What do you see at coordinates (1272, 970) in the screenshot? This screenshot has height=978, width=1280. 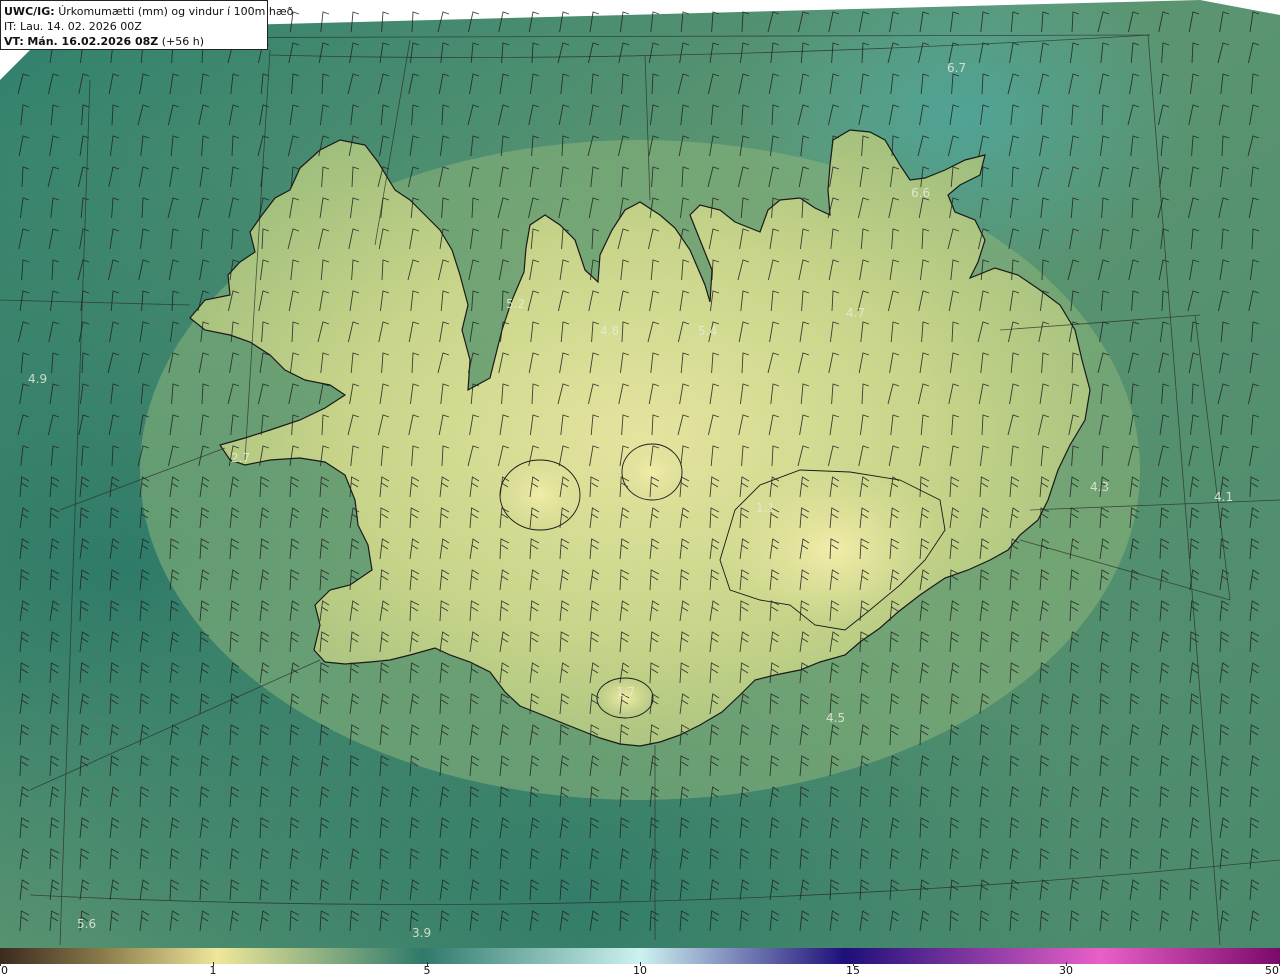 I see `colorbar-tick-label: 50` at bounding box center [1272, 970].